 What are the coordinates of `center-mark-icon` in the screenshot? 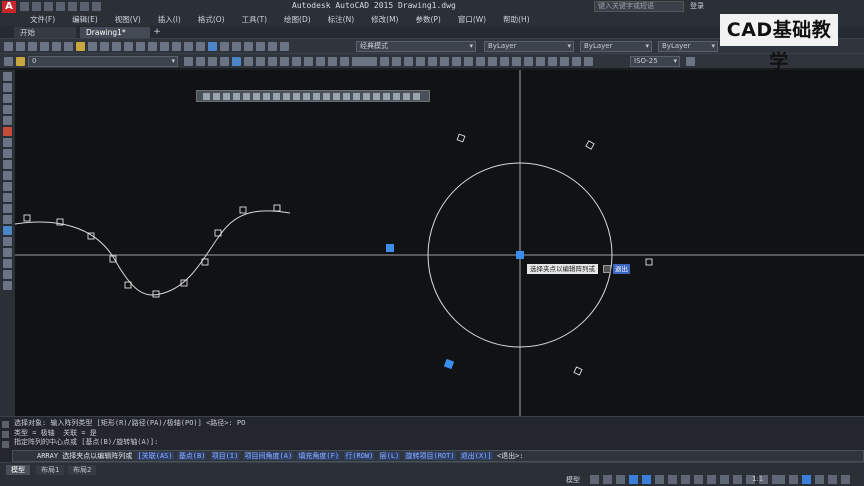 It's located at (528, 61).